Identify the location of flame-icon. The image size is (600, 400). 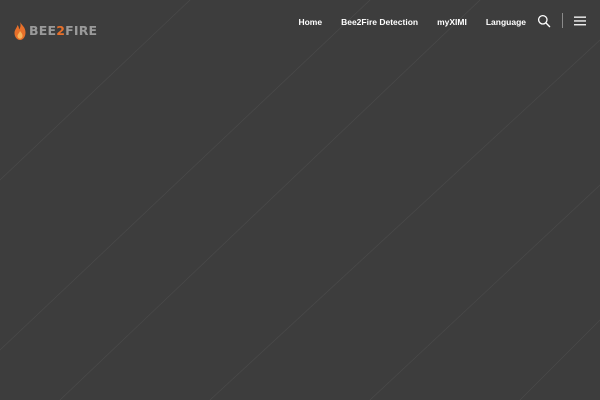
(20, 31).